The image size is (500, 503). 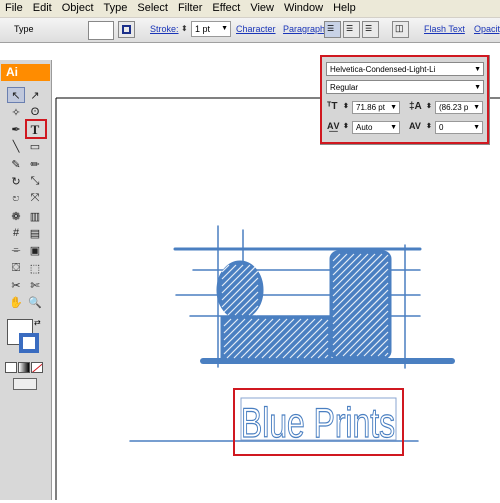 I want to click on graph-tool-icon: ▥, so click(x=35, y=216).